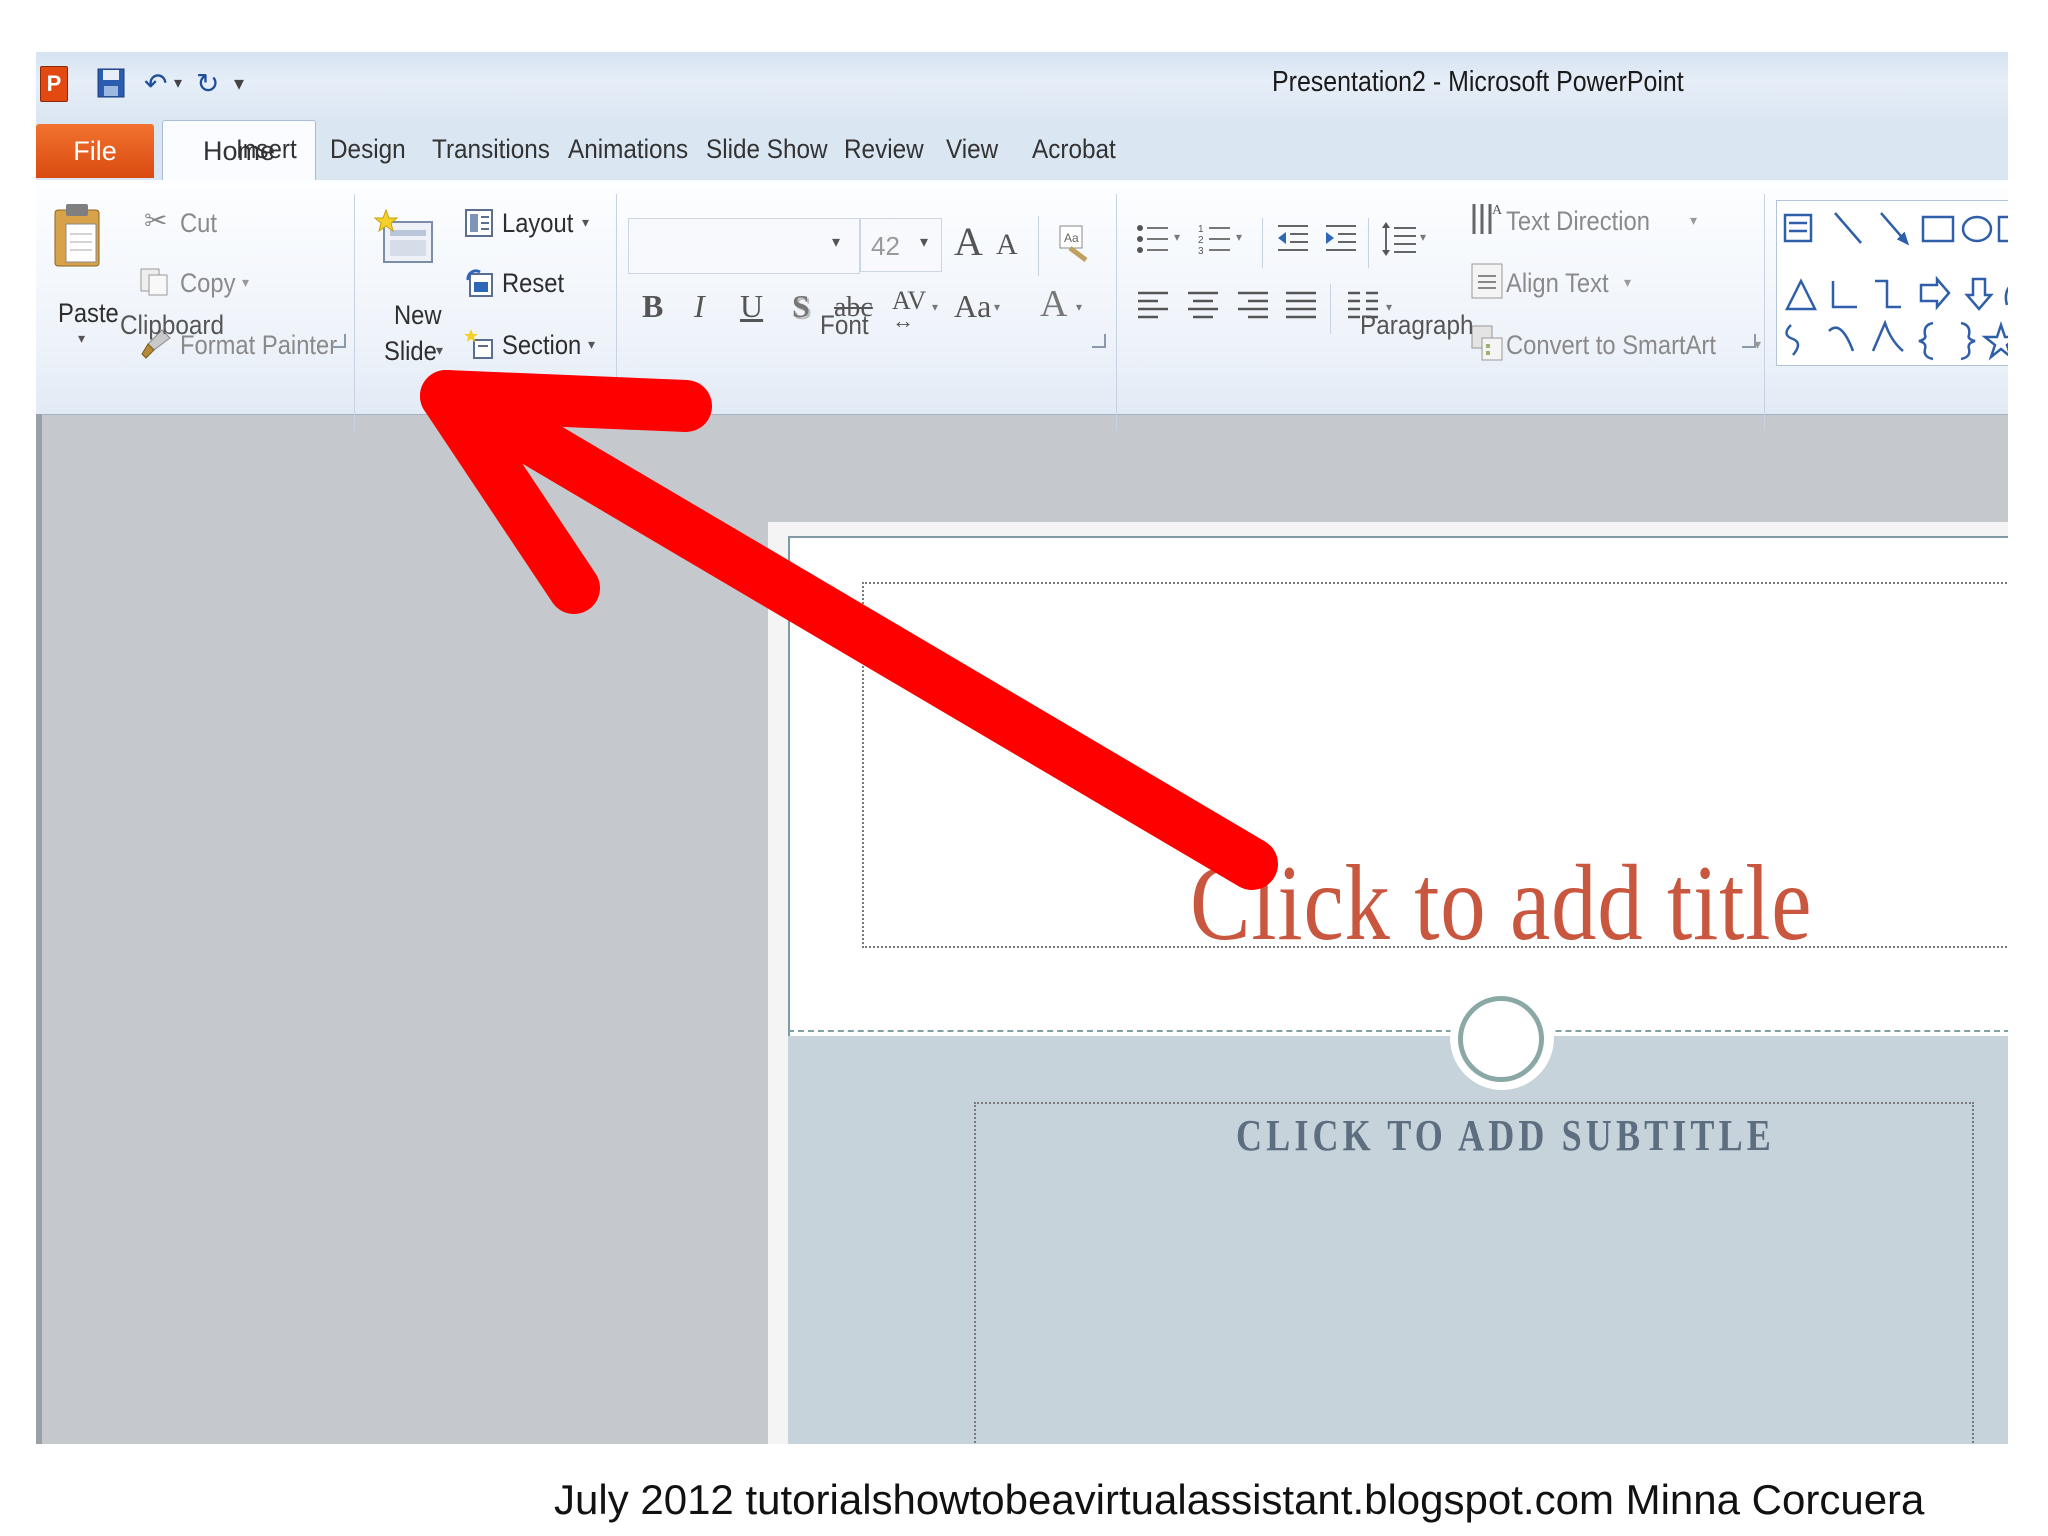 This screenshot has height=1536, width=2048. Describe the element at coordinates (155, 84) in the screenshot. I see `undo-icon: ↶` at that location.